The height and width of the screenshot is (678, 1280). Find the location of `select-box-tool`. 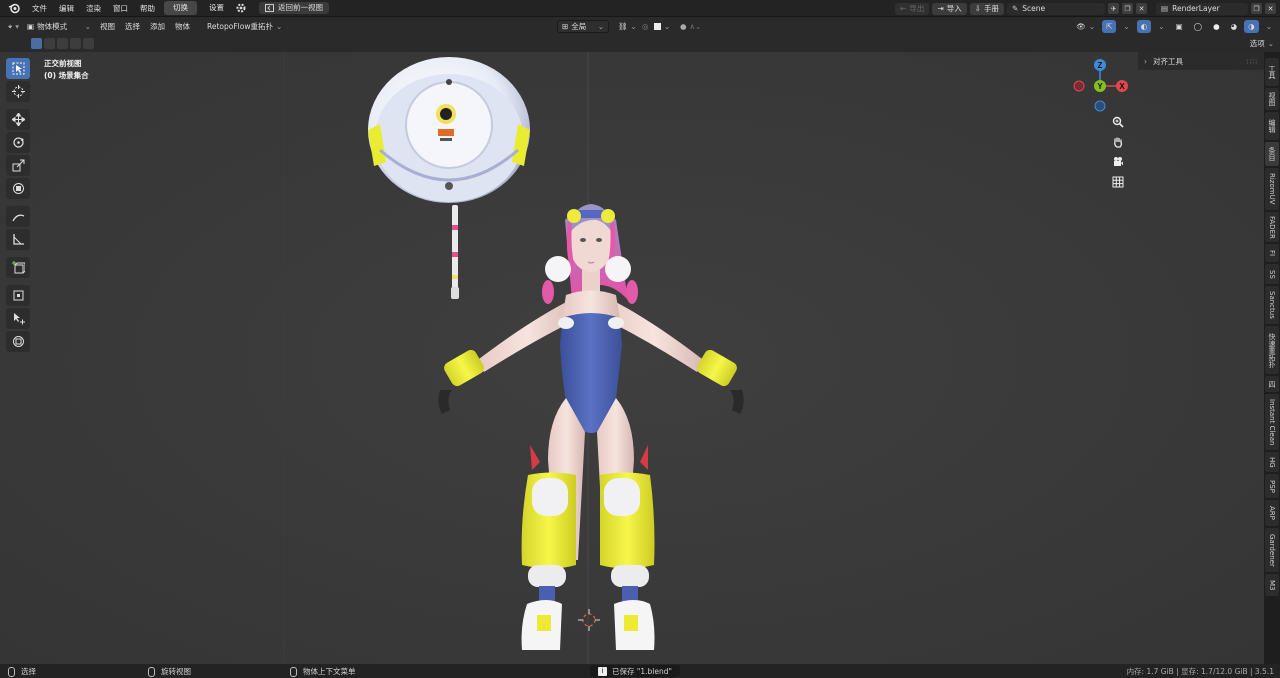

select-box-tool is located at coordinates (18, 68).